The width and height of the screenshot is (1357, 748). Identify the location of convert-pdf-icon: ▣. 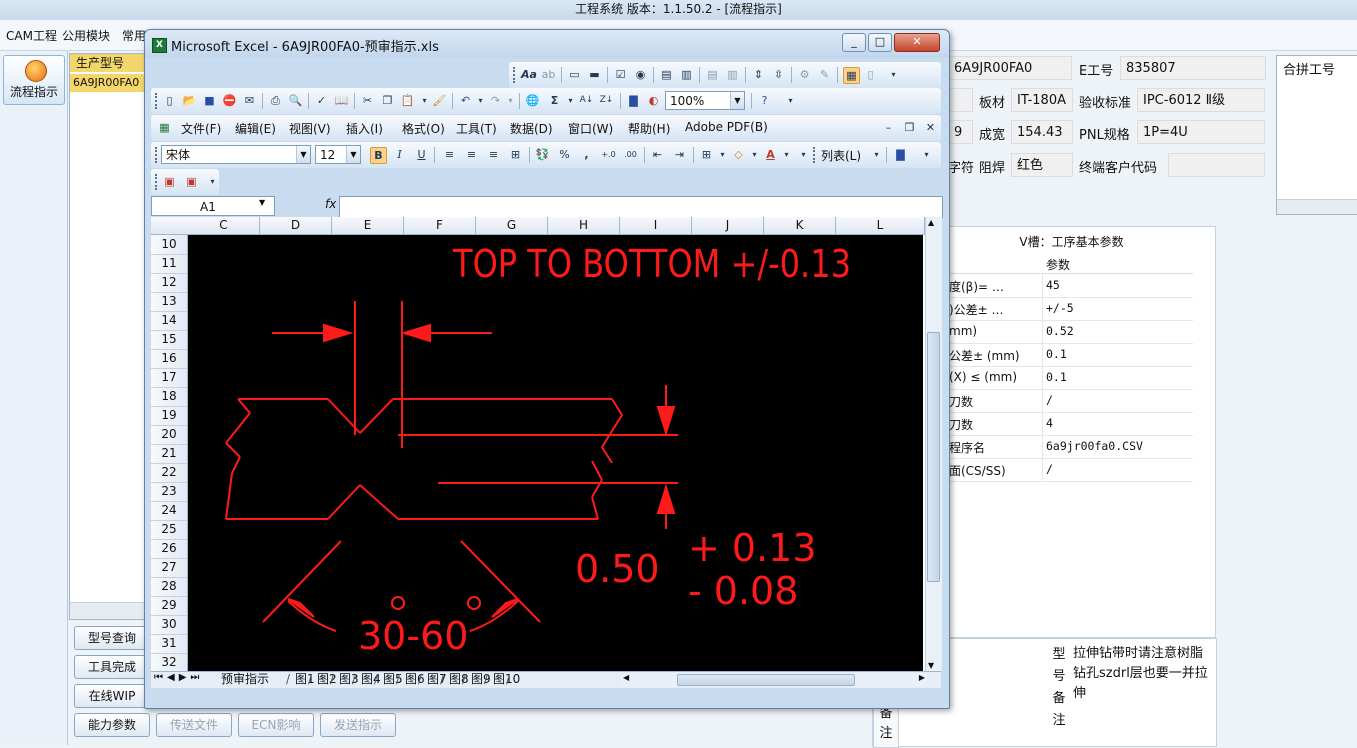
(169, 181).